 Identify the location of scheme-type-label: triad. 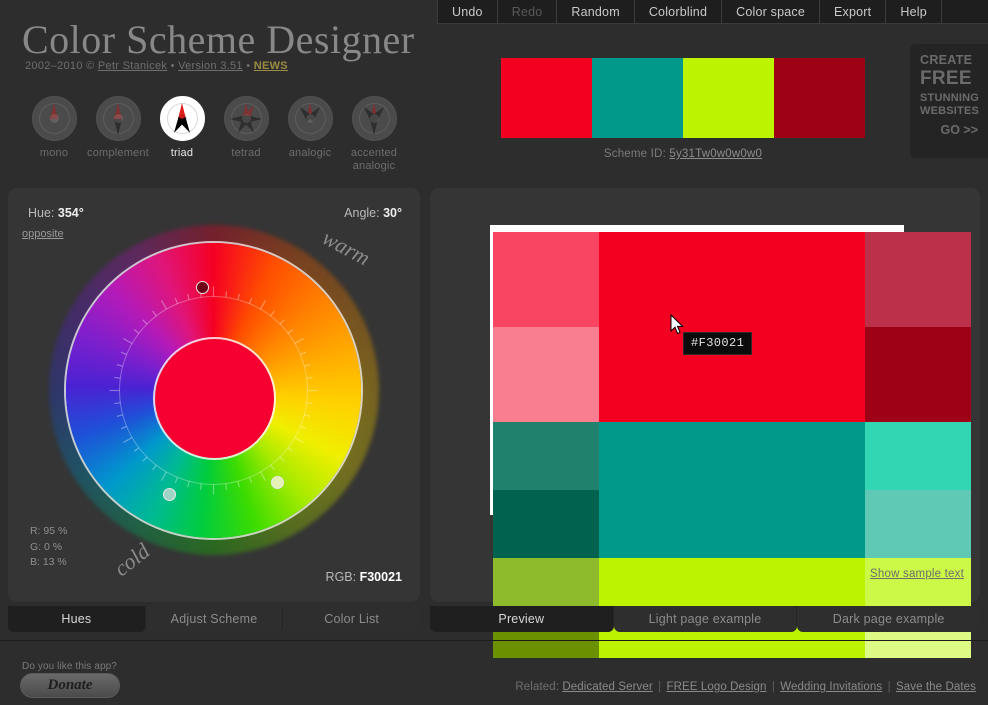
(182, 153).